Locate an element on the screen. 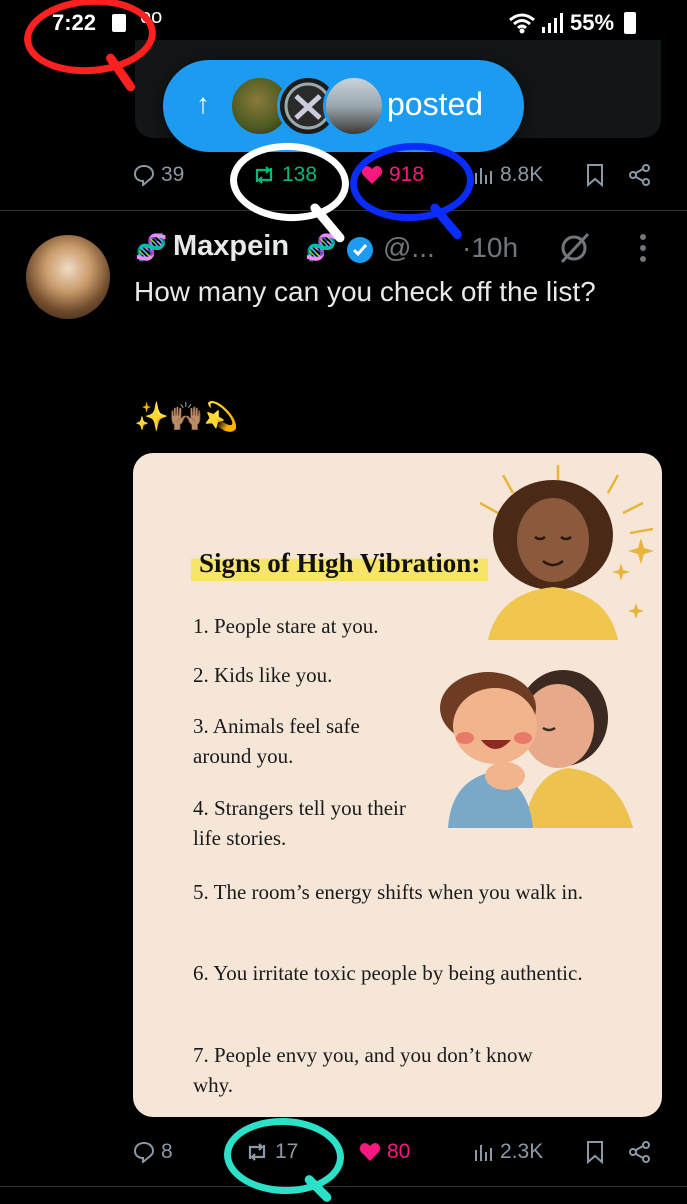 The width and height of the screenshot is (687, 1204). battery-level: 55% is located at coordinates (592, 22).